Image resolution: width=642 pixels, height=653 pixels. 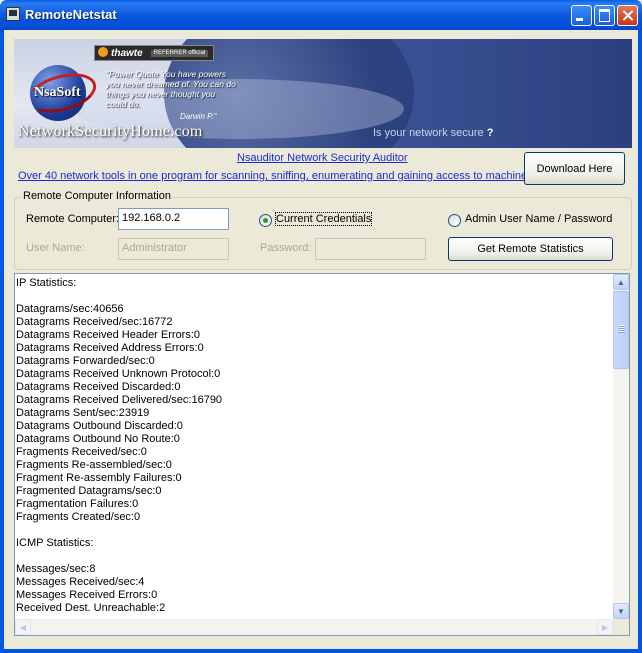 What do you see at coordinates (621, 611) in the screenshot?
I see `scroll-down-arrow-icon: ▼` at bounding box center [621, 611].